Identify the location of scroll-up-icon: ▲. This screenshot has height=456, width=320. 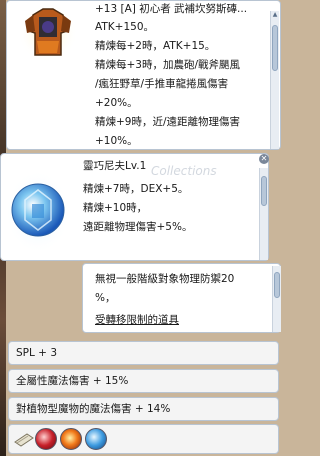
(275, 15).